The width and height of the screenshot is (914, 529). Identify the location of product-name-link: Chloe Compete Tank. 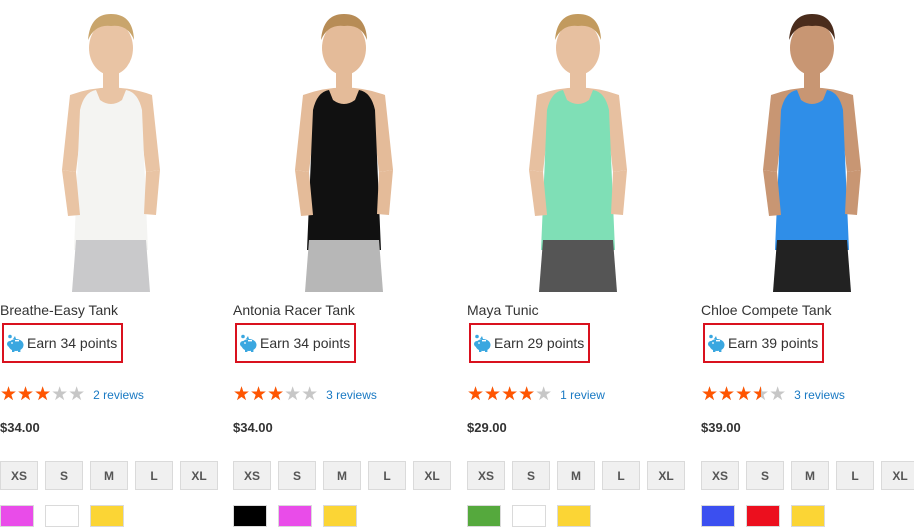
(766, 310).